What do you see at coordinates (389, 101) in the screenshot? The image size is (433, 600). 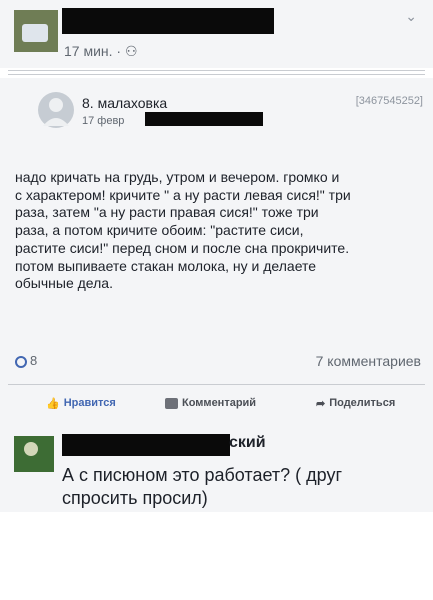 I see `post-id: [3467545252]` at bounding box center [389, 101].